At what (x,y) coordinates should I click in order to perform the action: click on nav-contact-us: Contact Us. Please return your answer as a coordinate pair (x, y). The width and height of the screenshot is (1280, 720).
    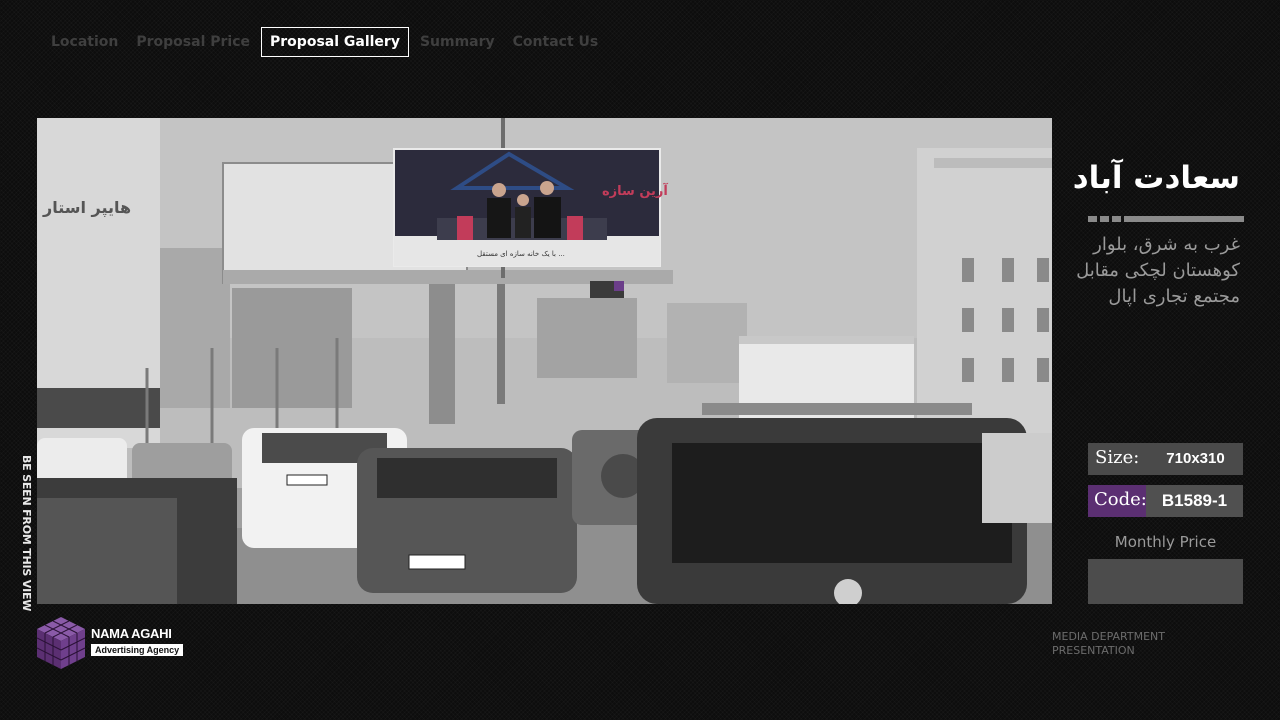
    Looking at the image, I should click on (556, 42).